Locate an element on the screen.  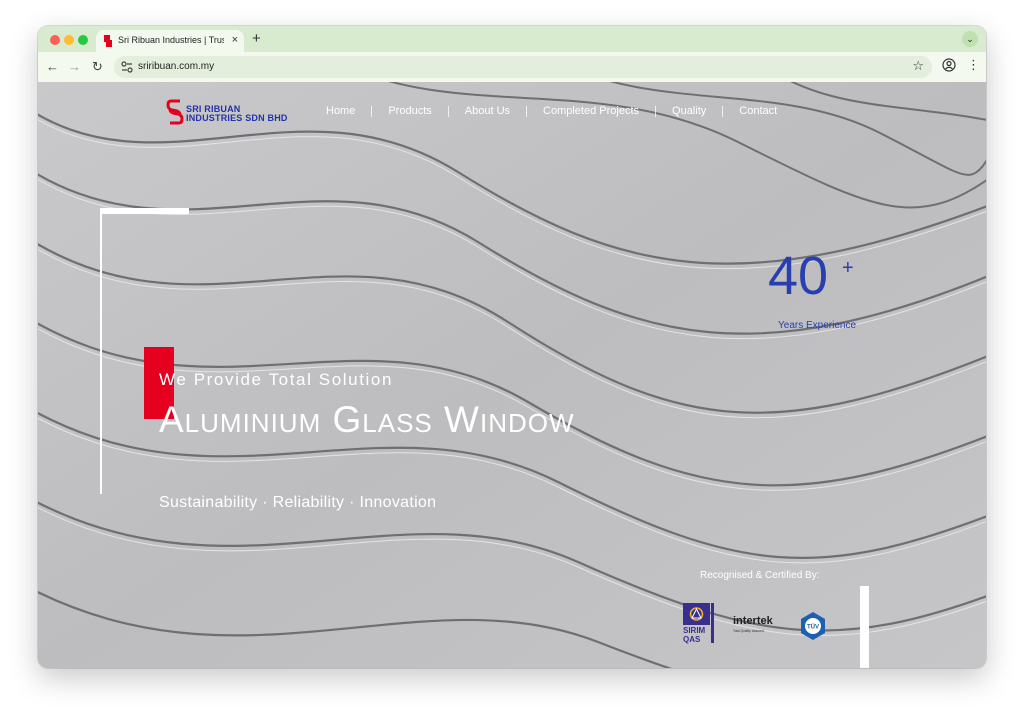
new-tab-button: + is located at coordinates (256, 39).